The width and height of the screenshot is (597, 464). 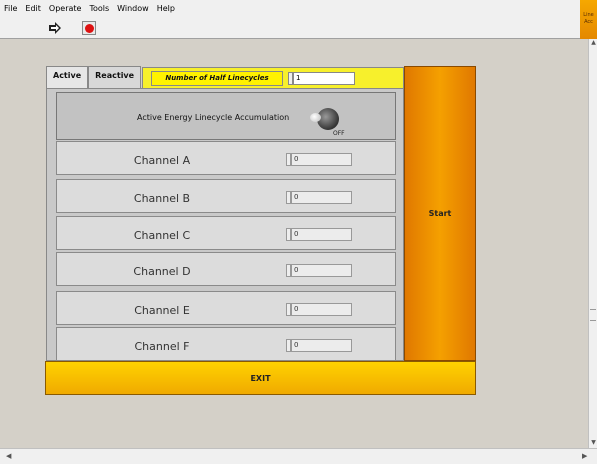 What do you see at coordinates (226, 196) in the screenshot?
I see `channel-row-b: Channel B 0` at bounding box center [226, 196].